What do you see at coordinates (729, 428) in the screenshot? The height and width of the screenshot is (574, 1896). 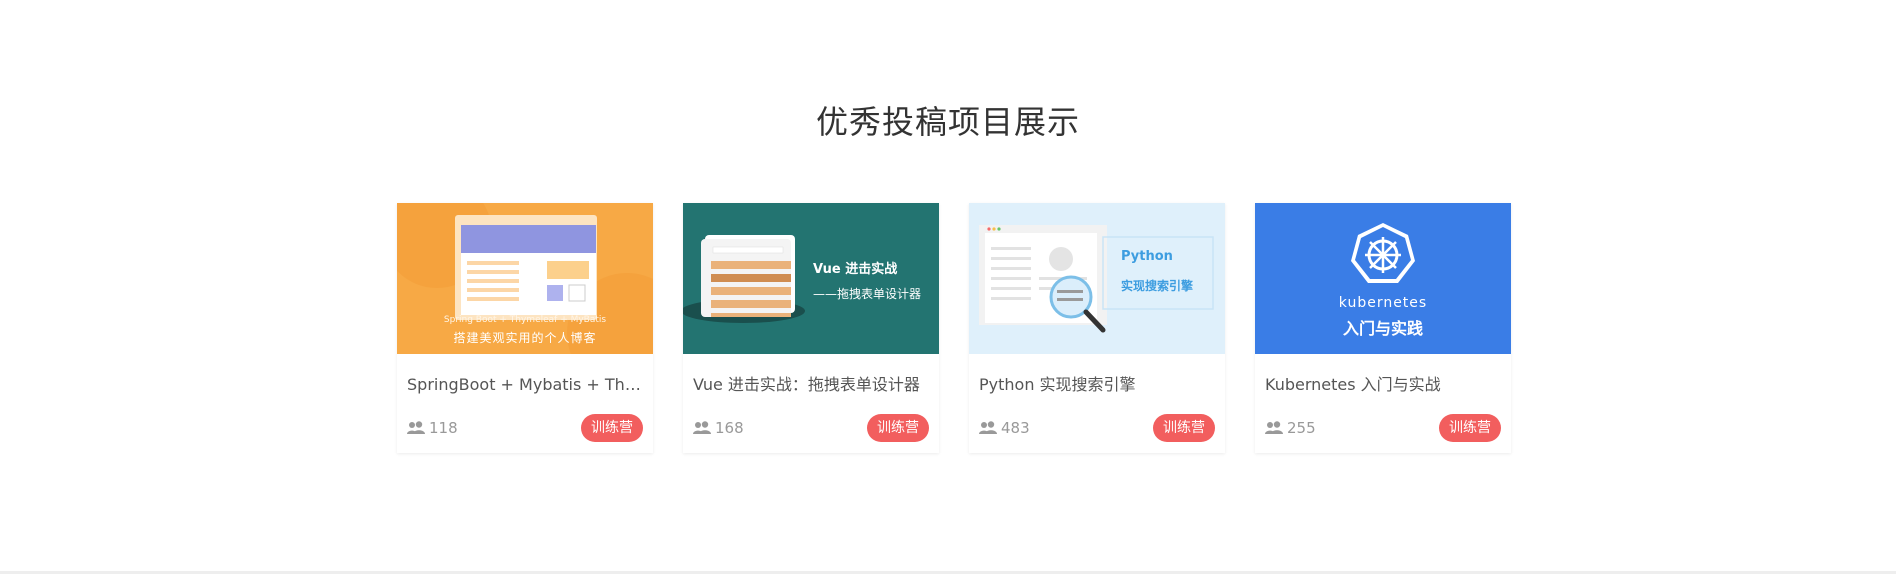 I see `learner-count-value: 168` at bounding box center [729, 428].